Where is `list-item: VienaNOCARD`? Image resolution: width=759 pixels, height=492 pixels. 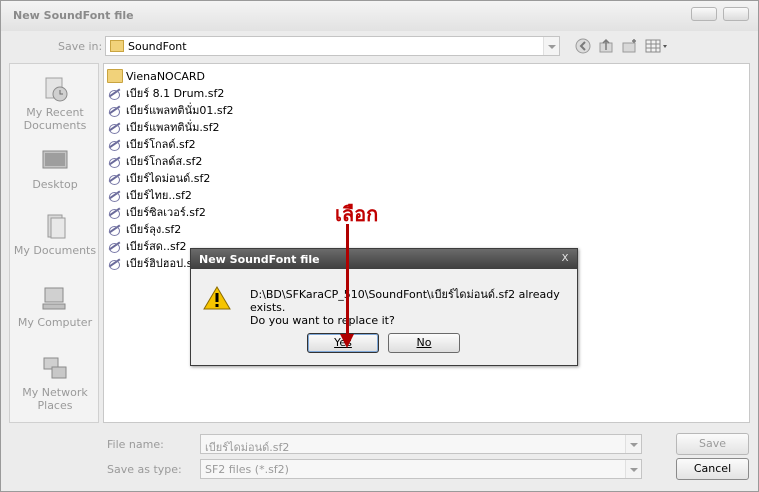 list-item: VienaNOCARD is located at coordinates (156, 76).